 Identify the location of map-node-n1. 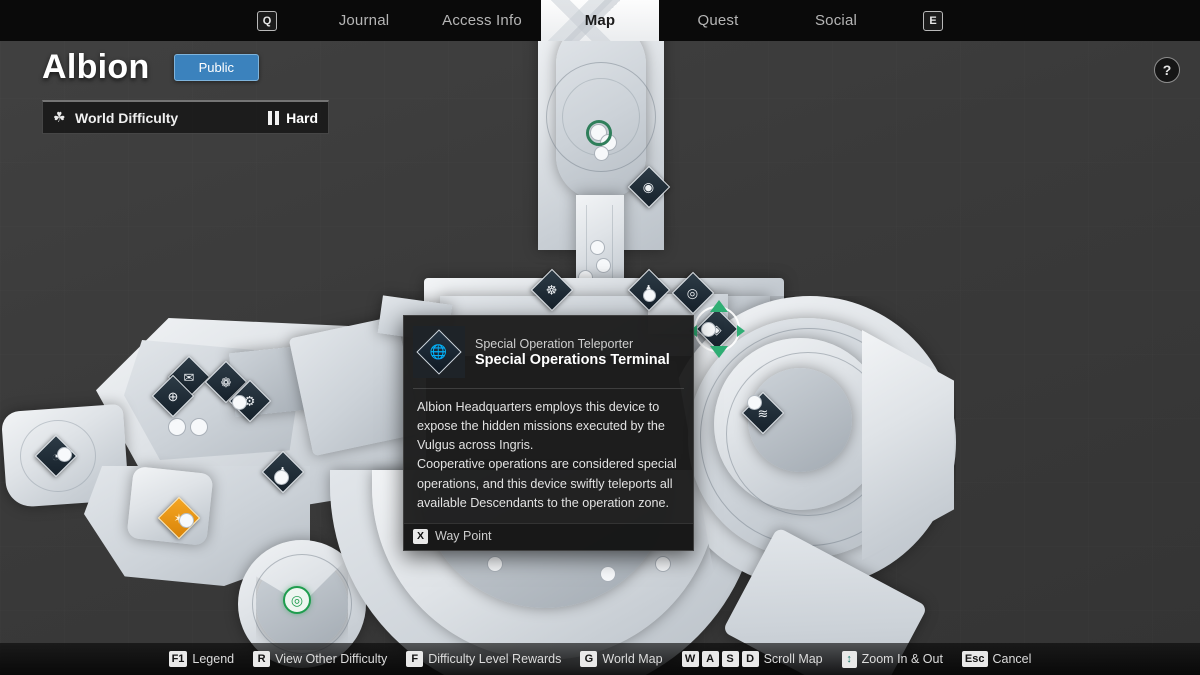
(597, 247).